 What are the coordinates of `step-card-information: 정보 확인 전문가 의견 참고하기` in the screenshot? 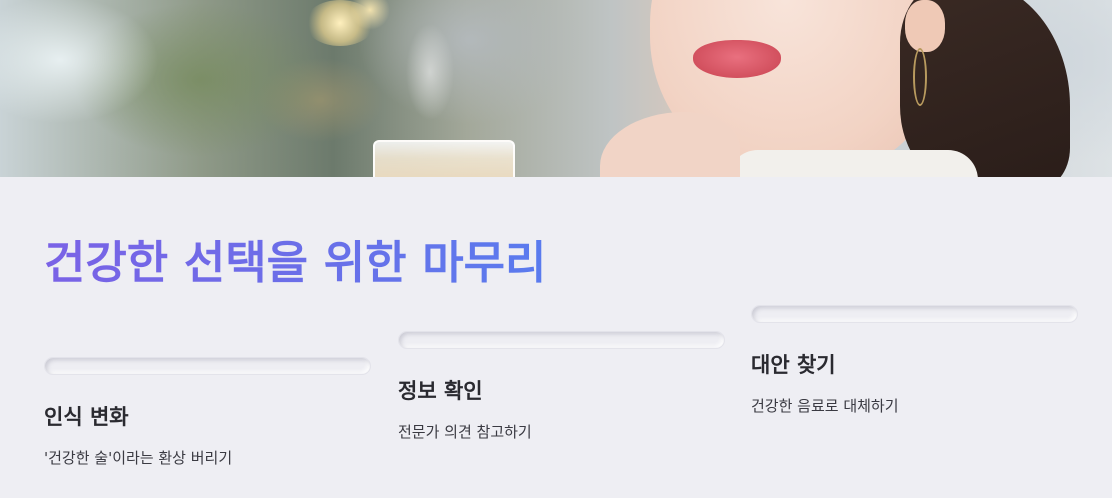 It's located at (561, 386).